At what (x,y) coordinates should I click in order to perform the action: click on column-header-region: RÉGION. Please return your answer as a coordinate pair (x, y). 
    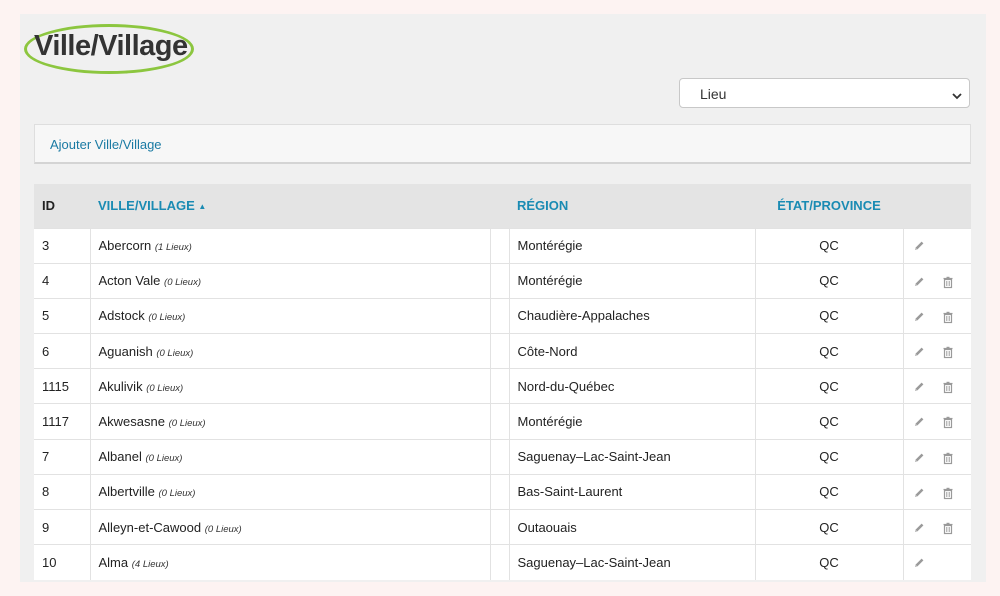
    Looking at the image, I should click on (632, 206).